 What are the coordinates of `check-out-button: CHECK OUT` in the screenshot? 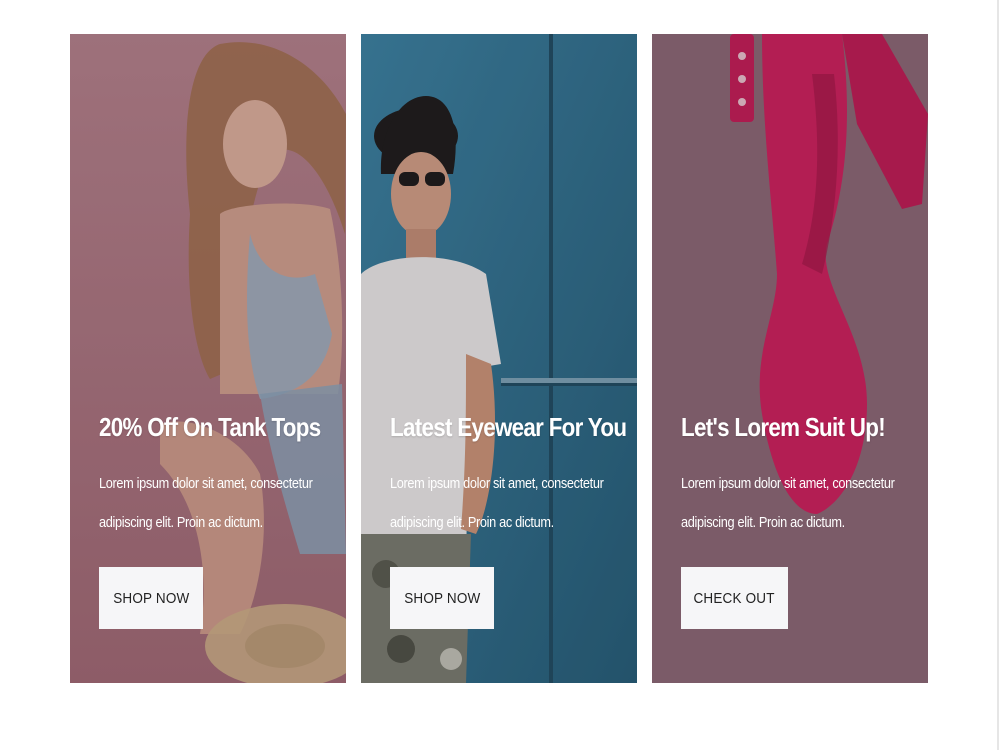 It's located at (734, 598).